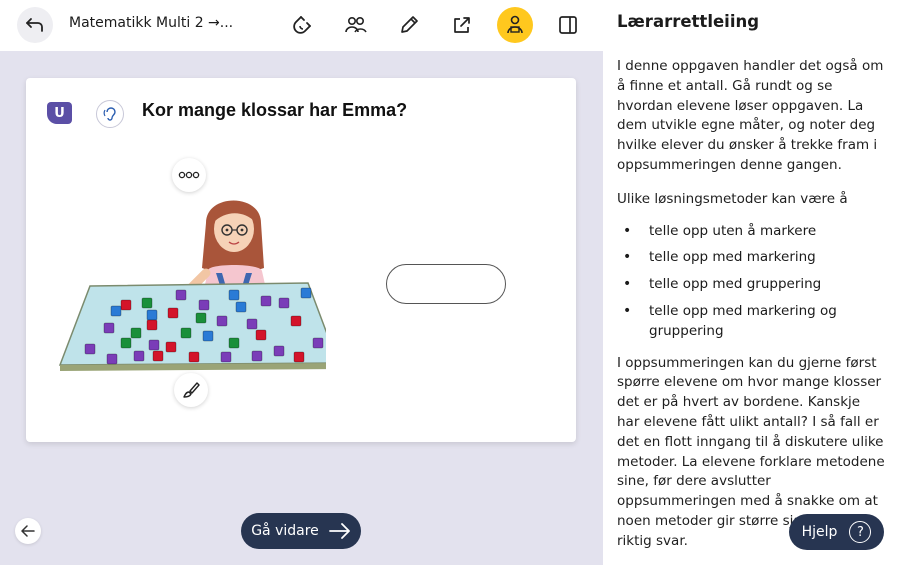 This screenshot has height=565, width=900. I want to click on back-arrow-icon, so click(34, 25).